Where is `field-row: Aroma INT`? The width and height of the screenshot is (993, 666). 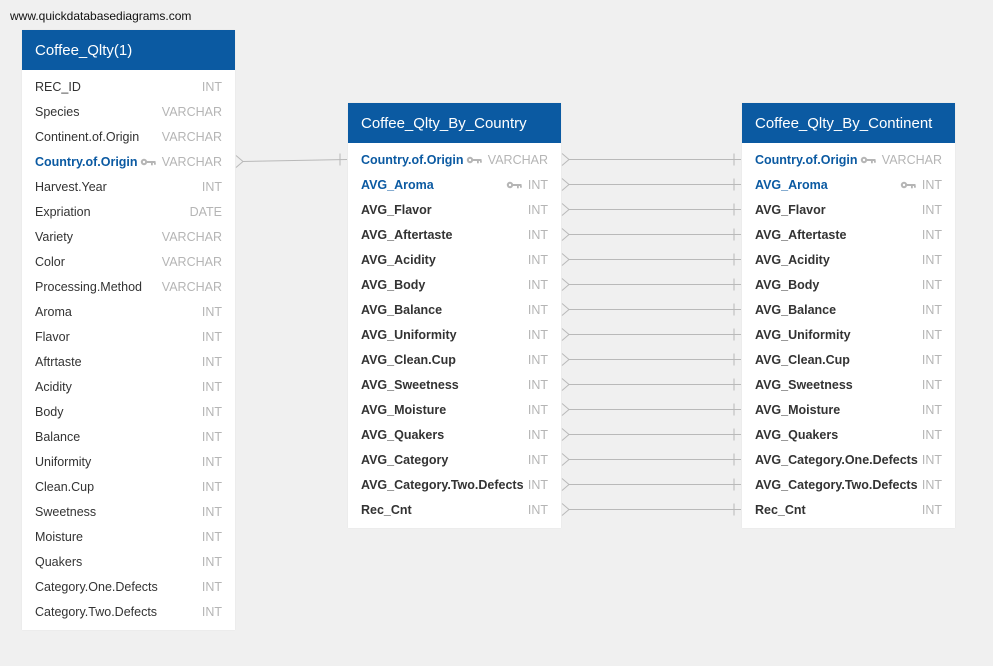 field-row: Aroma INT is located at coordinates (128, 311).